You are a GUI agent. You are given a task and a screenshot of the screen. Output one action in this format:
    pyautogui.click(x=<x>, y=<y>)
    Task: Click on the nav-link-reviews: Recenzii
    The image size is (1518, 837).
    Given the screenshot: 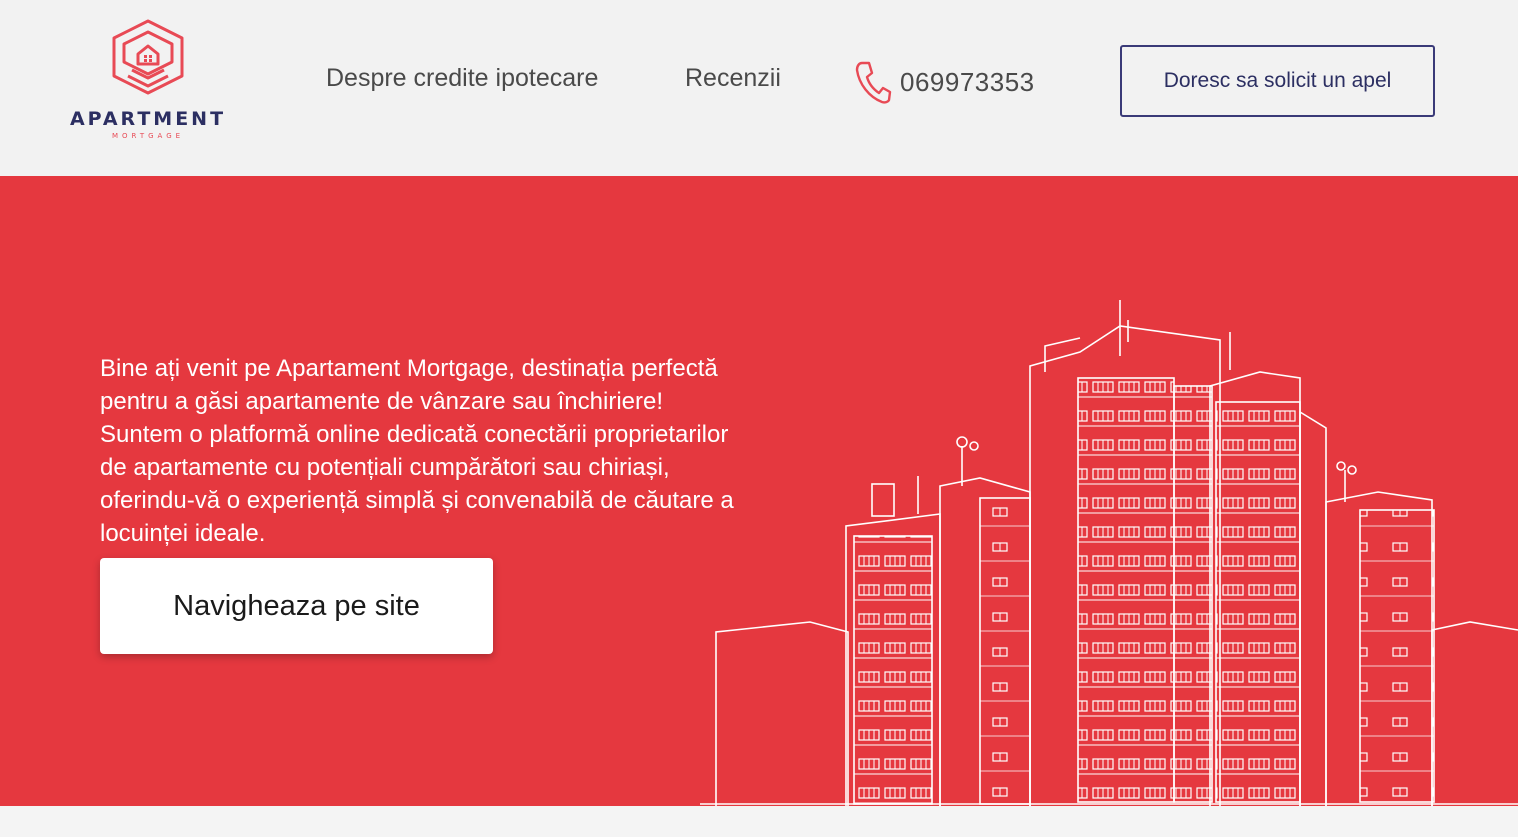 What is the action you would take?
    pyautogui.click(x=733, y=78)
    